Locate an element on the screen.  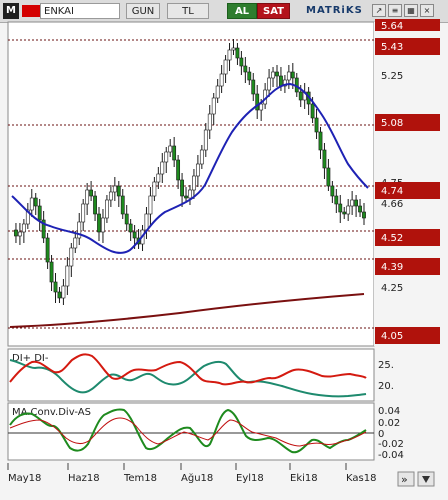
level-label: 4.52 is located at coordinates (392, 238).